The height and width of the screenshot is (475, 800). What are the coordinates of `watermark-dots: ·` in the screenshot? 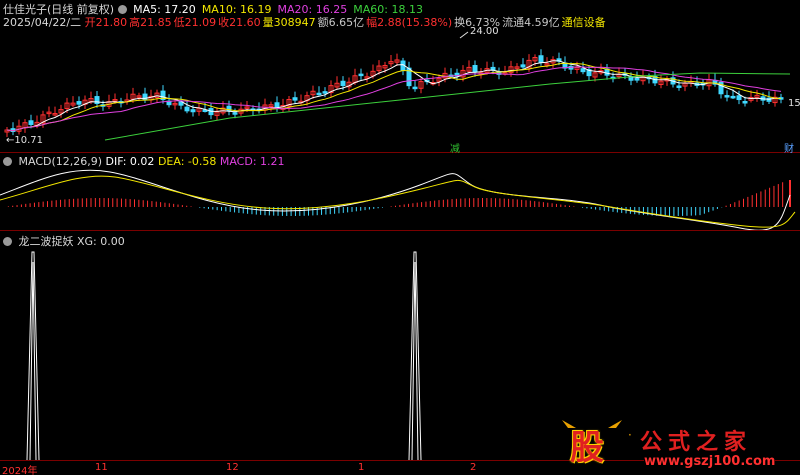 It's located at (630, 435).